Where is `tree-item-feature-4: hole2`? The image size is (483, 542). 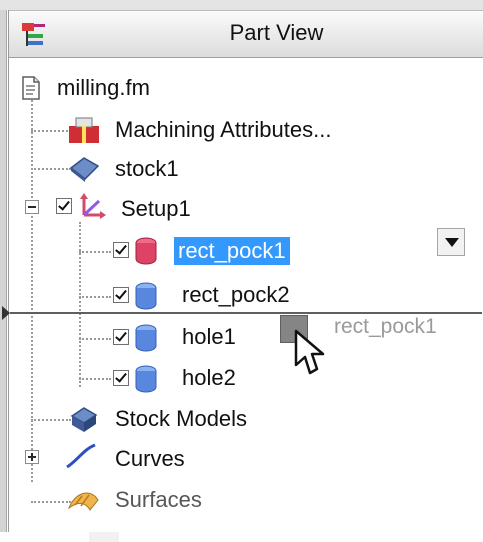
tree-item-feature-4: hole2 is located at coordinates (209, 378).